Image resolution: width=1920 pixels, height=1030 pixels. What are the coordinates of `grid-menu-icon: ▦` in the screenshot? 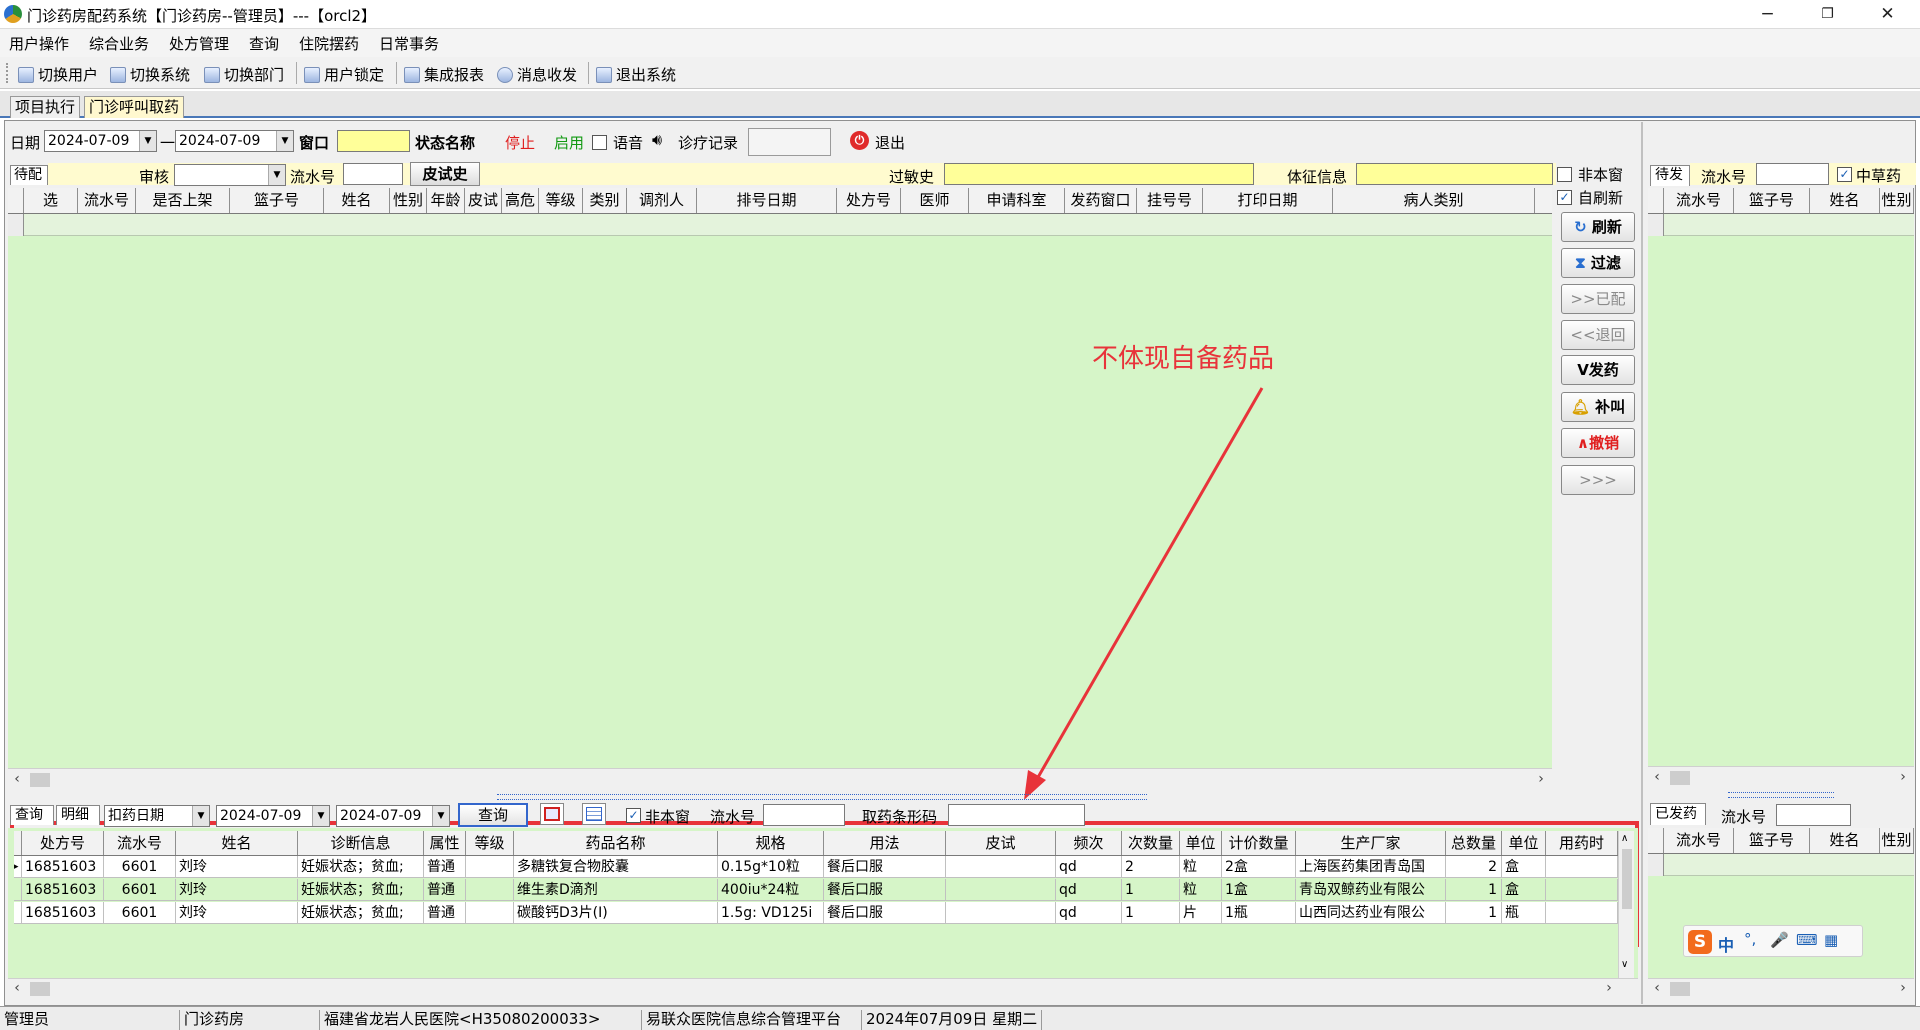 It's located at (1831, 940).